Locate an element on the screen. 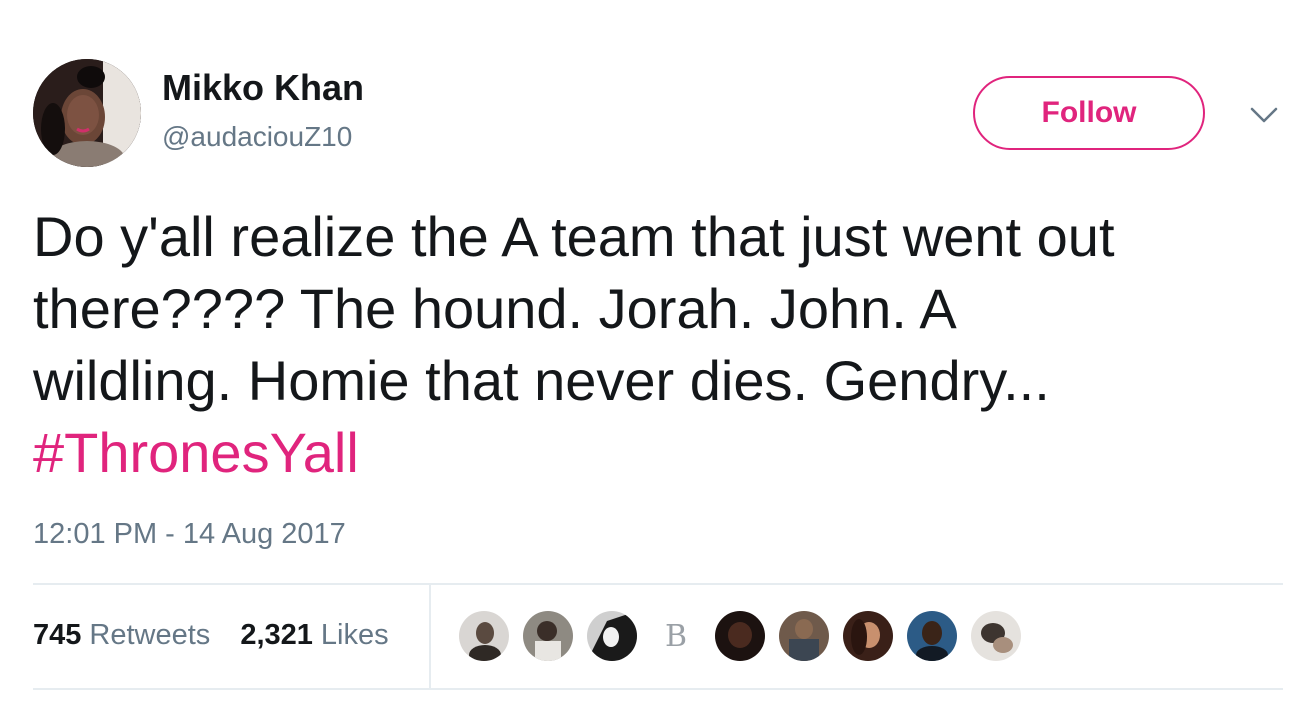  retweets-stat: 745 Retweets is located at coordinates (121, 635).